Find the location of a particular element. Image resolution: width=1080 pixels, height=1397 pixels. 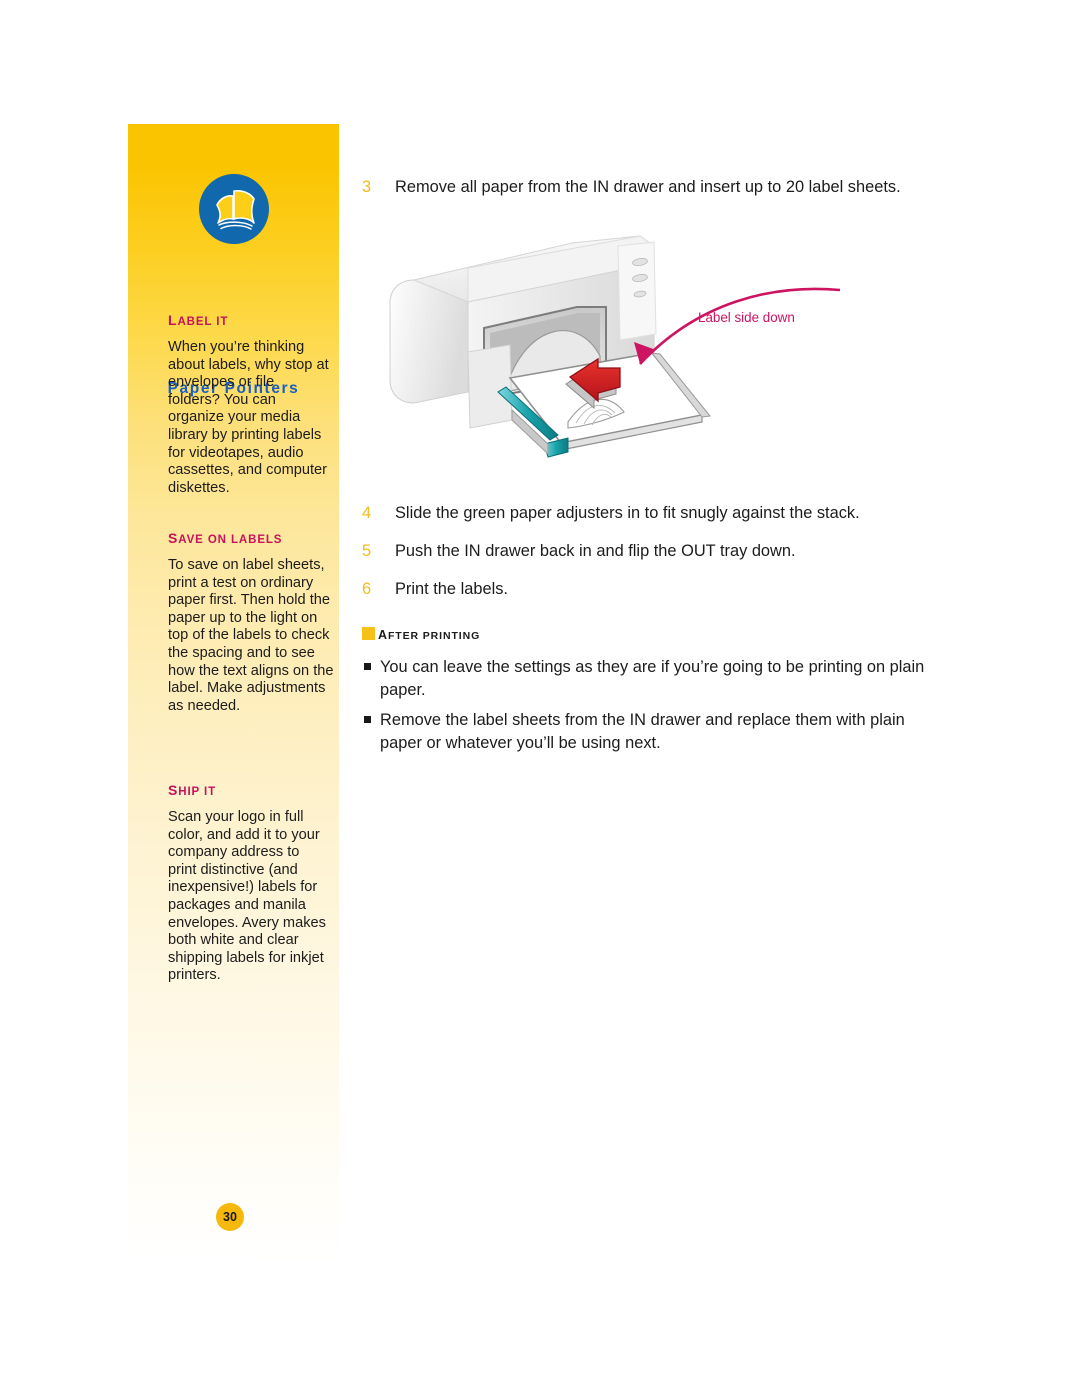

inkjet-printer-loading-labels-illustration is located at coordinates (612, 351).